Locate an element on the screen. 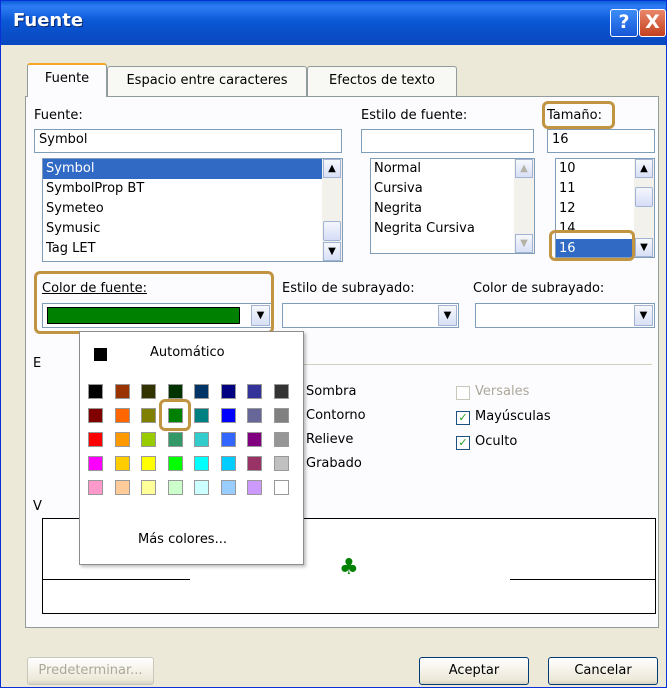 This screenshot has width=667, height=688. effect-checkbox-label: Oculto is located at coordinates (496, 441).